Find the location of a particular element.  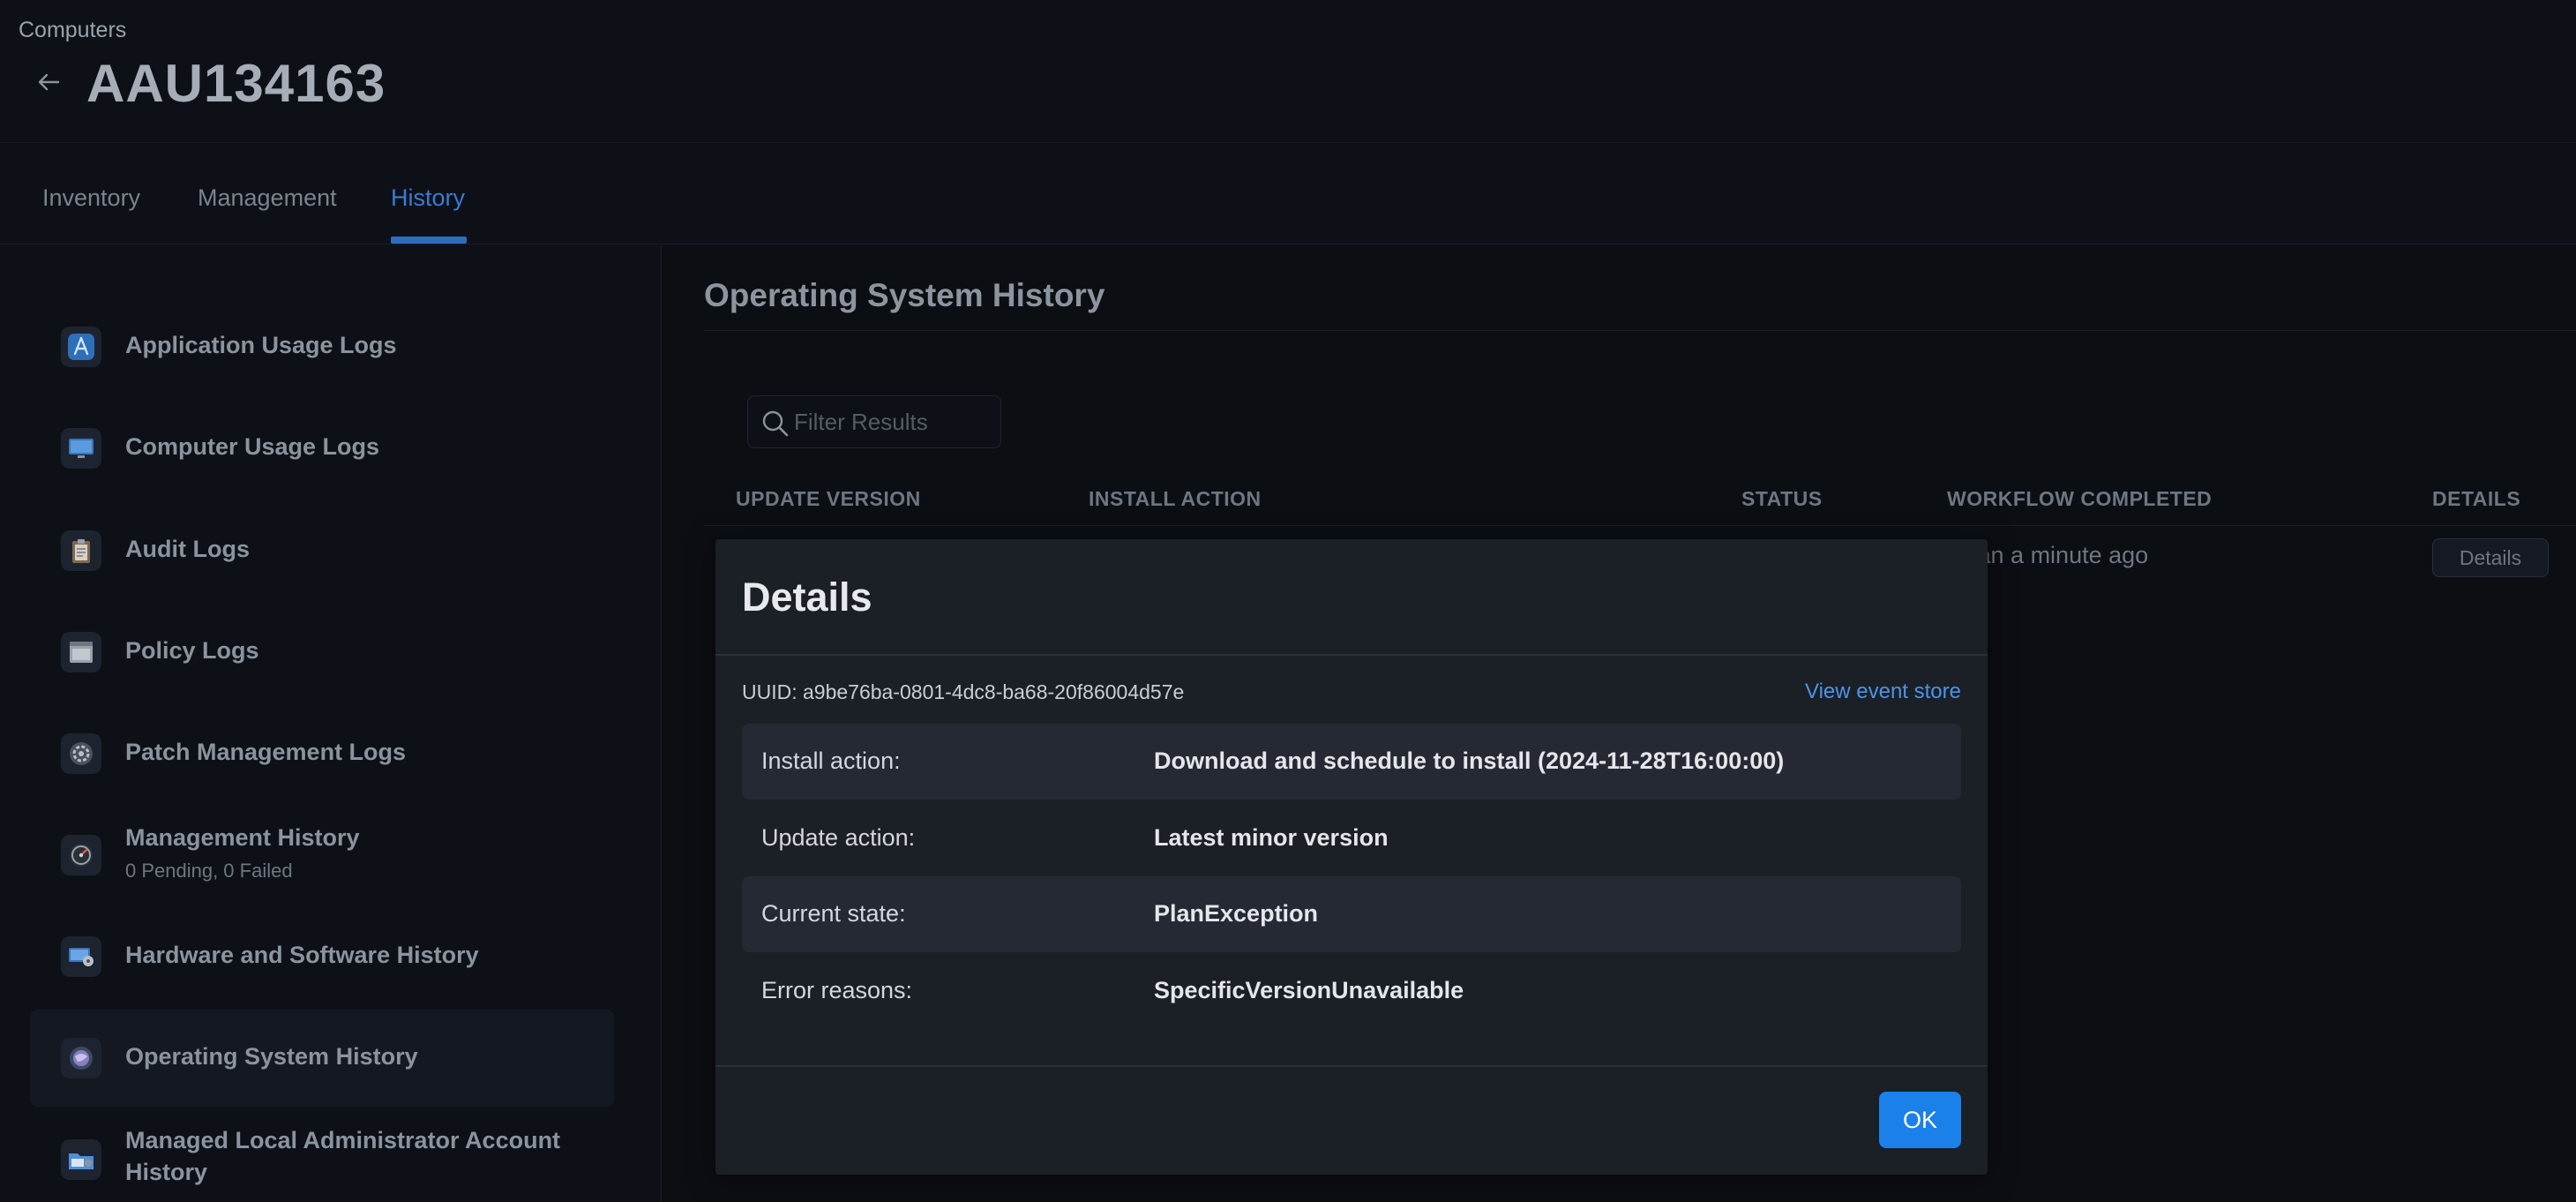

row-details-button: Details is located at coordinates (2491, 557).